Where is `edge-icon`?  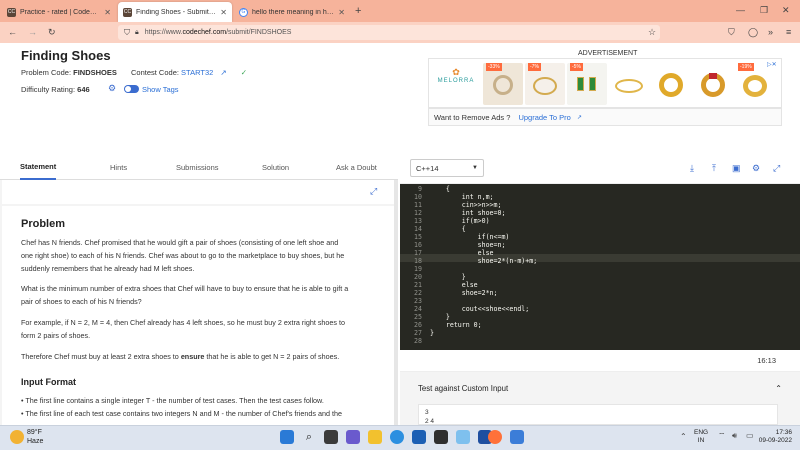 edge-icon is located at coordinates (397, 437).